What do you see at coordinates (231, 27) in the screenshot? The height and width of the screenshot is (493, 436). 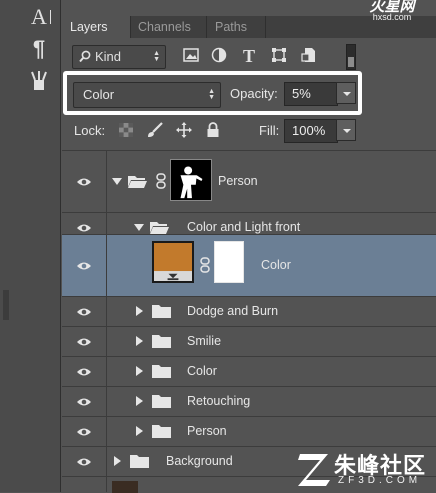 I see `tab-paths-label: Paths` at bounding box center [231, 27].